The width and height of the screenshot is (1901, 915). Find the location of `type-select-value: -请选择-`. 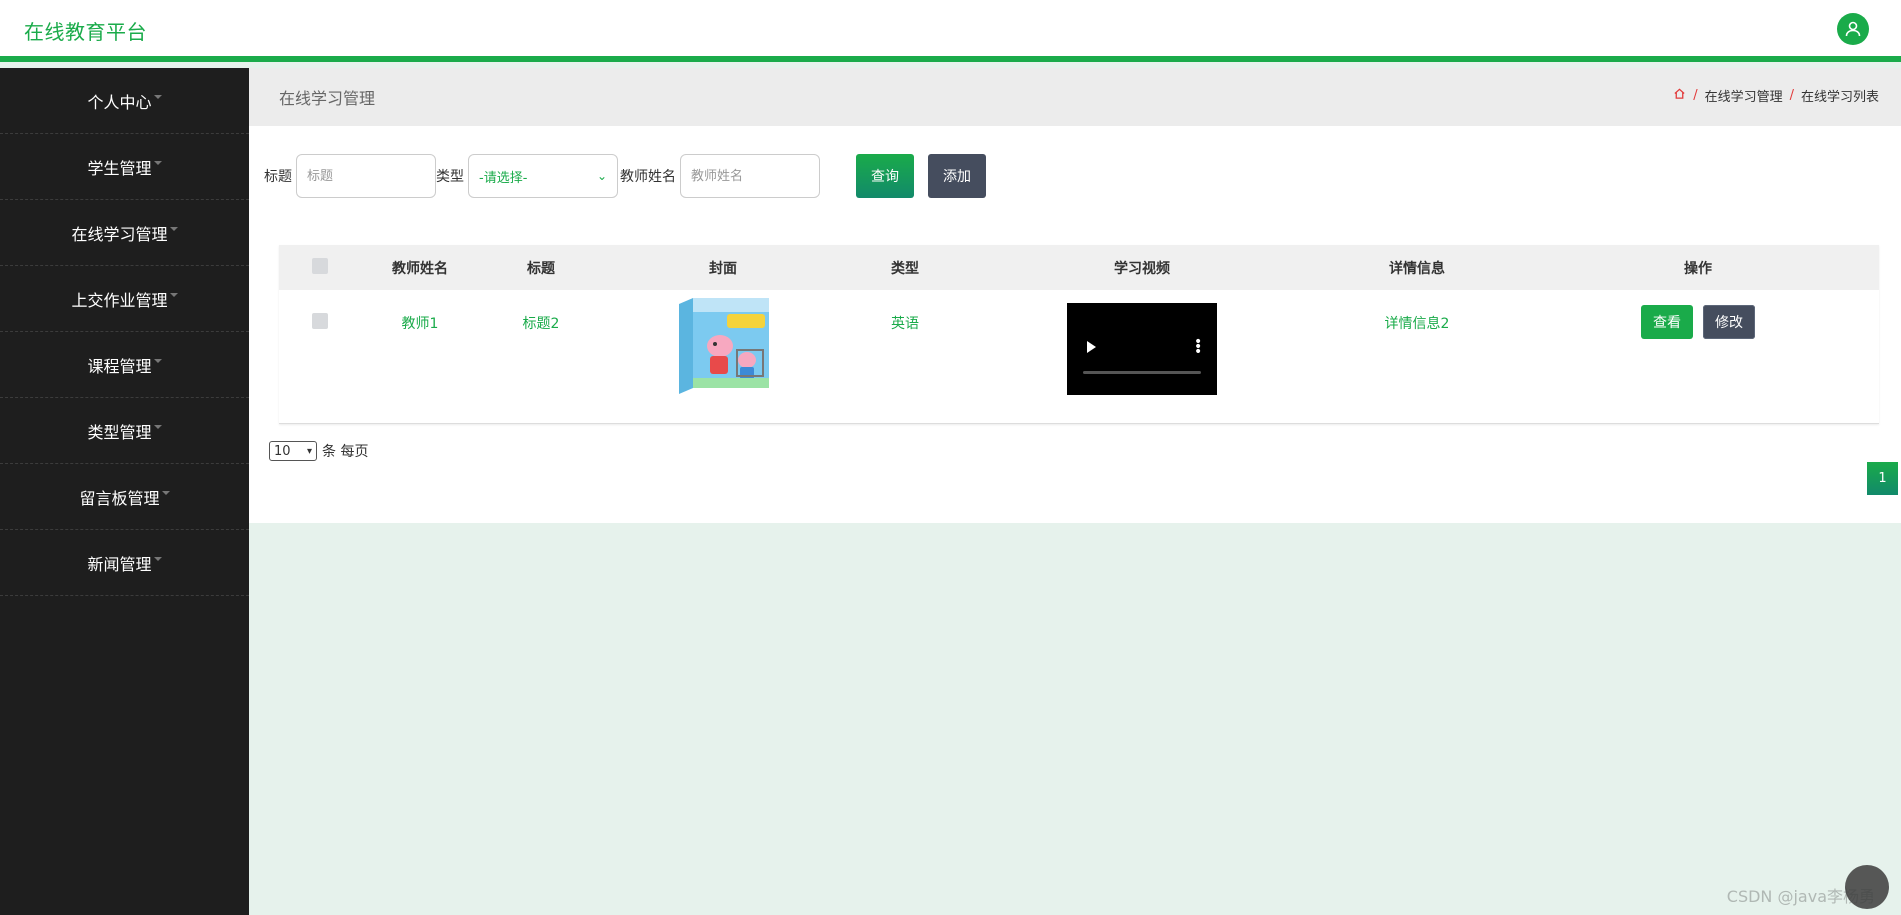

type-select-value: -请选择- is located at coordinates (503, 178).